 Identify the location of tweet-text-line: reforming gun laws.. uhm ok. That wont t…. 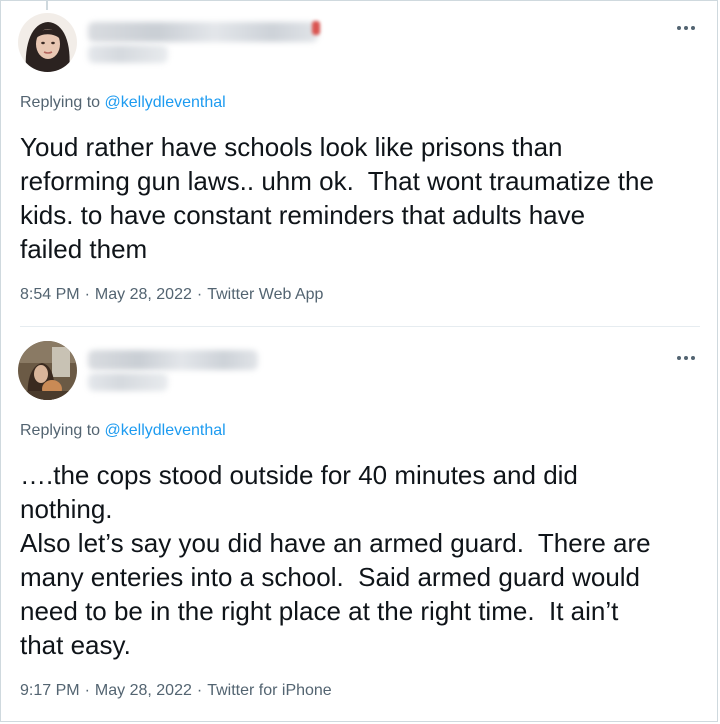
(337, 181).